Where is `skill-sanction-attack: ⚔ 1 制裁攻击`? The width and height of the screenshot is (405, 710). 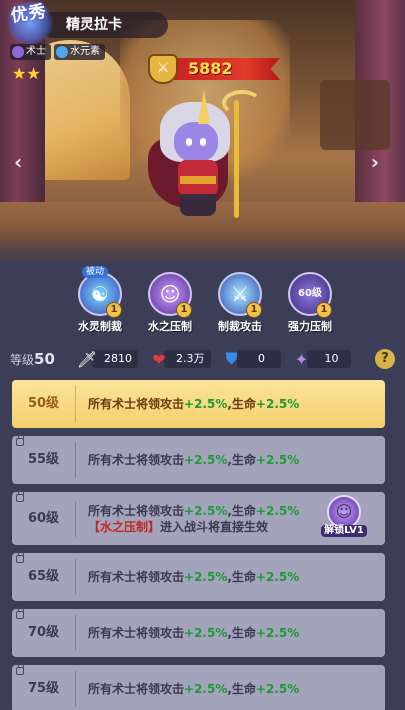
skill-sanction-attack: ⚔ 1 制裁攻击 is located at coordinates (240, 303).